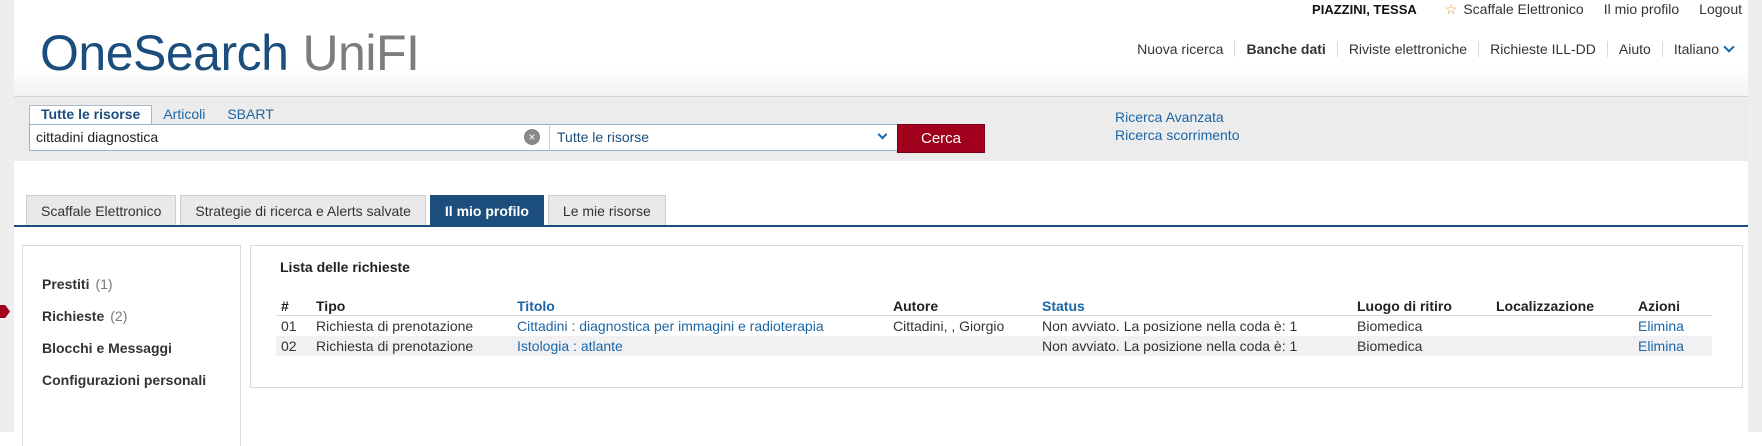  I want to click on row-number: 02, so click(289, 346).